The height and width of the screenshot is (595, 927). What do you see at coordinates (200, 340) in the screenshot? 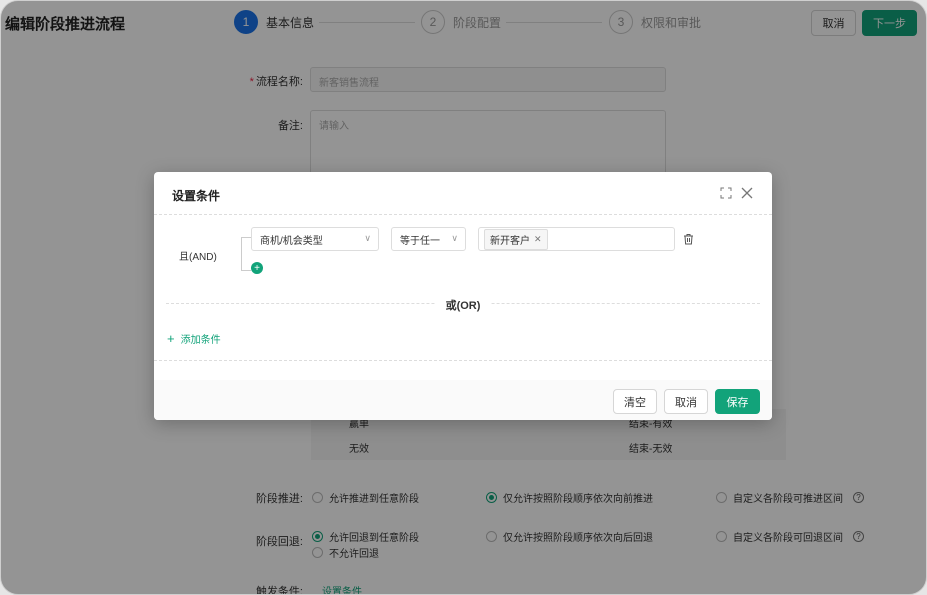
I see `add-condition-label: 添加条件` at bounding box center [200, 340].